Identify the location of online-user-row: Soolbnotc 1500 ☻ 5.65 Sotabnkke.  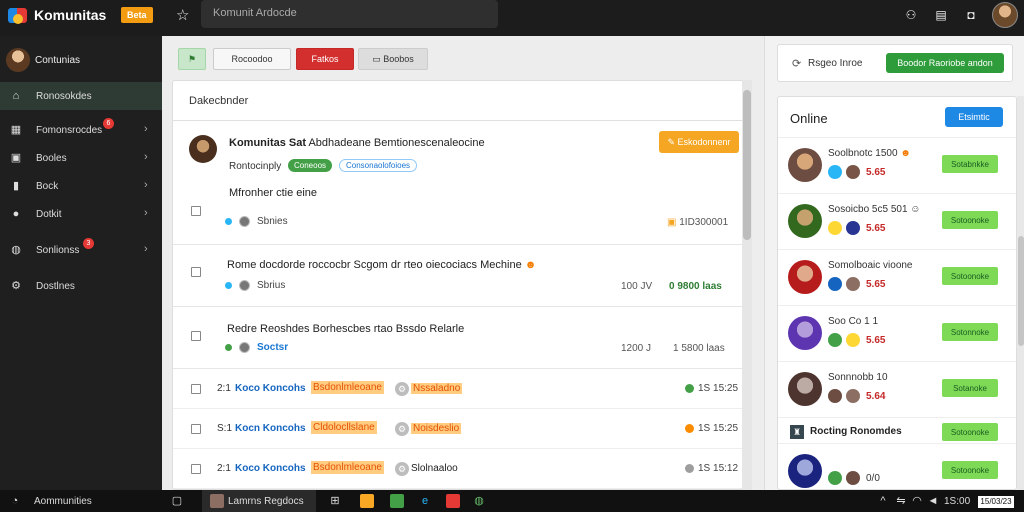
(897, 165).